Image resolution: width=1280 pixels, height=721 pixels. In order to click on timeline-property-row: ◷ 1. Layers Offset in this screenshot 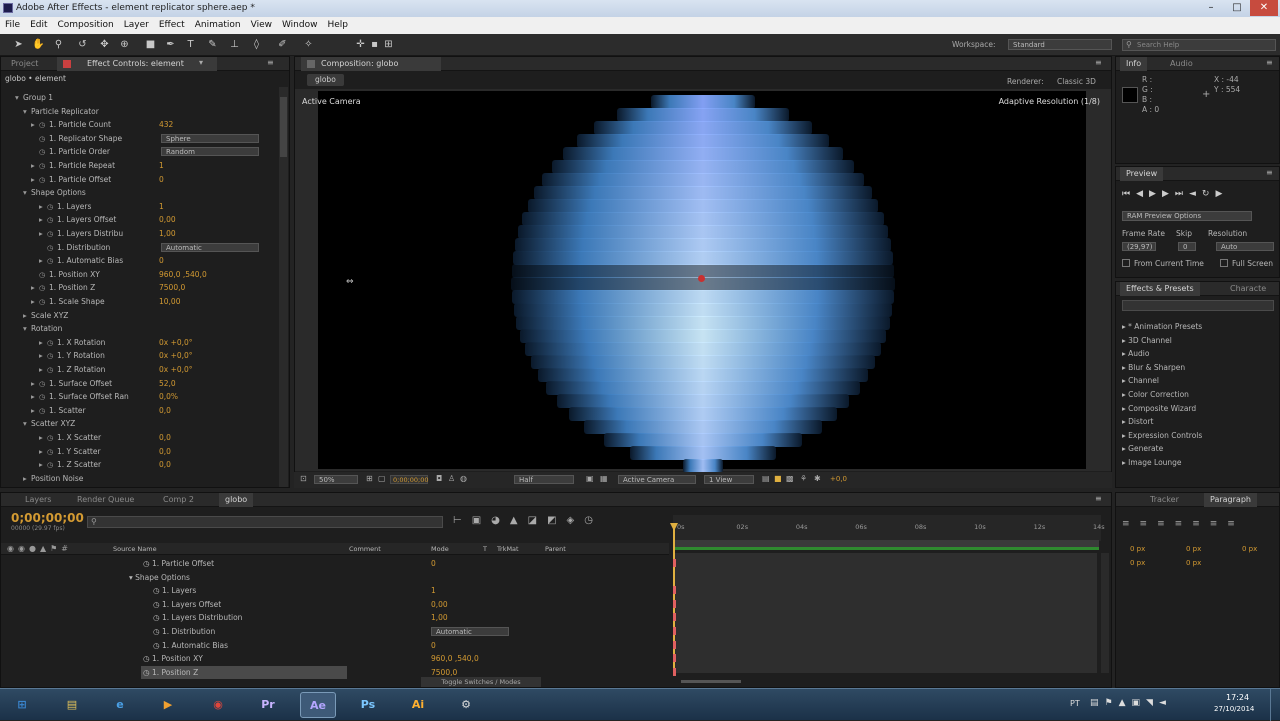, I will do `click(187, 604)`.